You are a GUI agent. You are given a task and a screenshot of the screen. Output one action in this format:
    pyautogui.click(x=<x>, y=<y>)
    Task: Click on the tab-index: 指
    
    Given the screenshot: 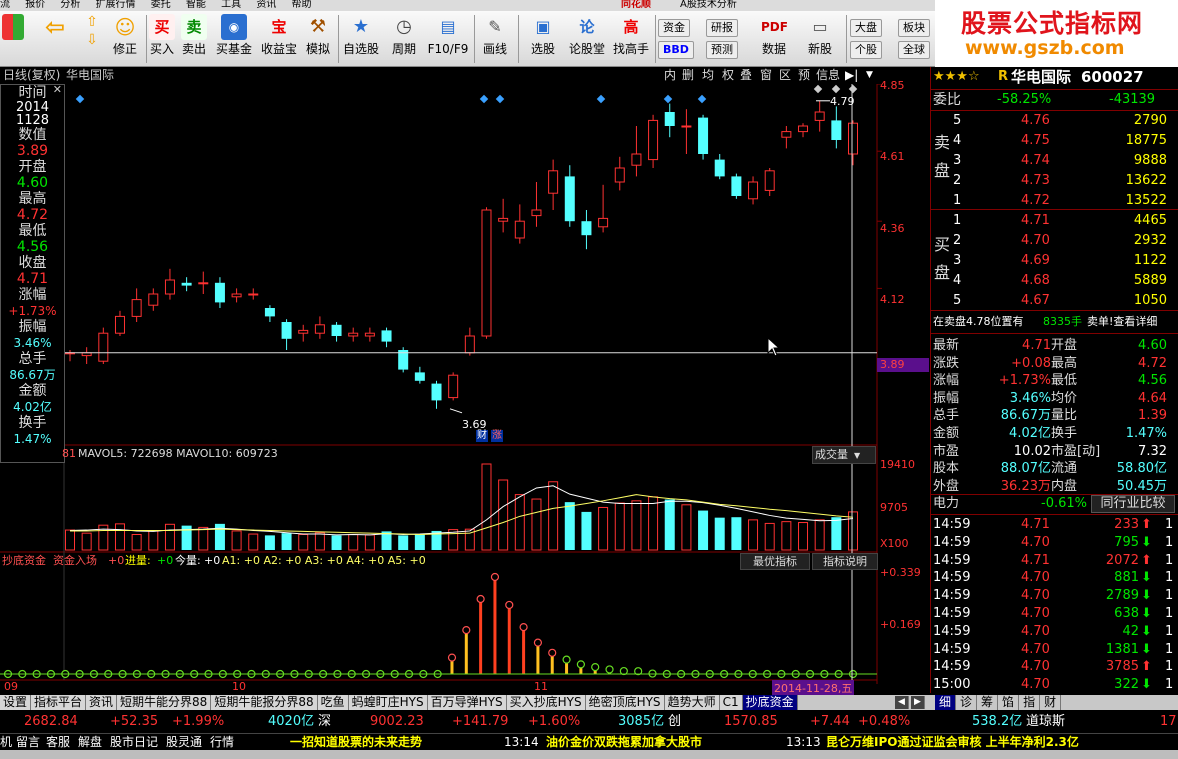 What is the action you would take?
    pyautogui.click(x=1030, y=702)
    